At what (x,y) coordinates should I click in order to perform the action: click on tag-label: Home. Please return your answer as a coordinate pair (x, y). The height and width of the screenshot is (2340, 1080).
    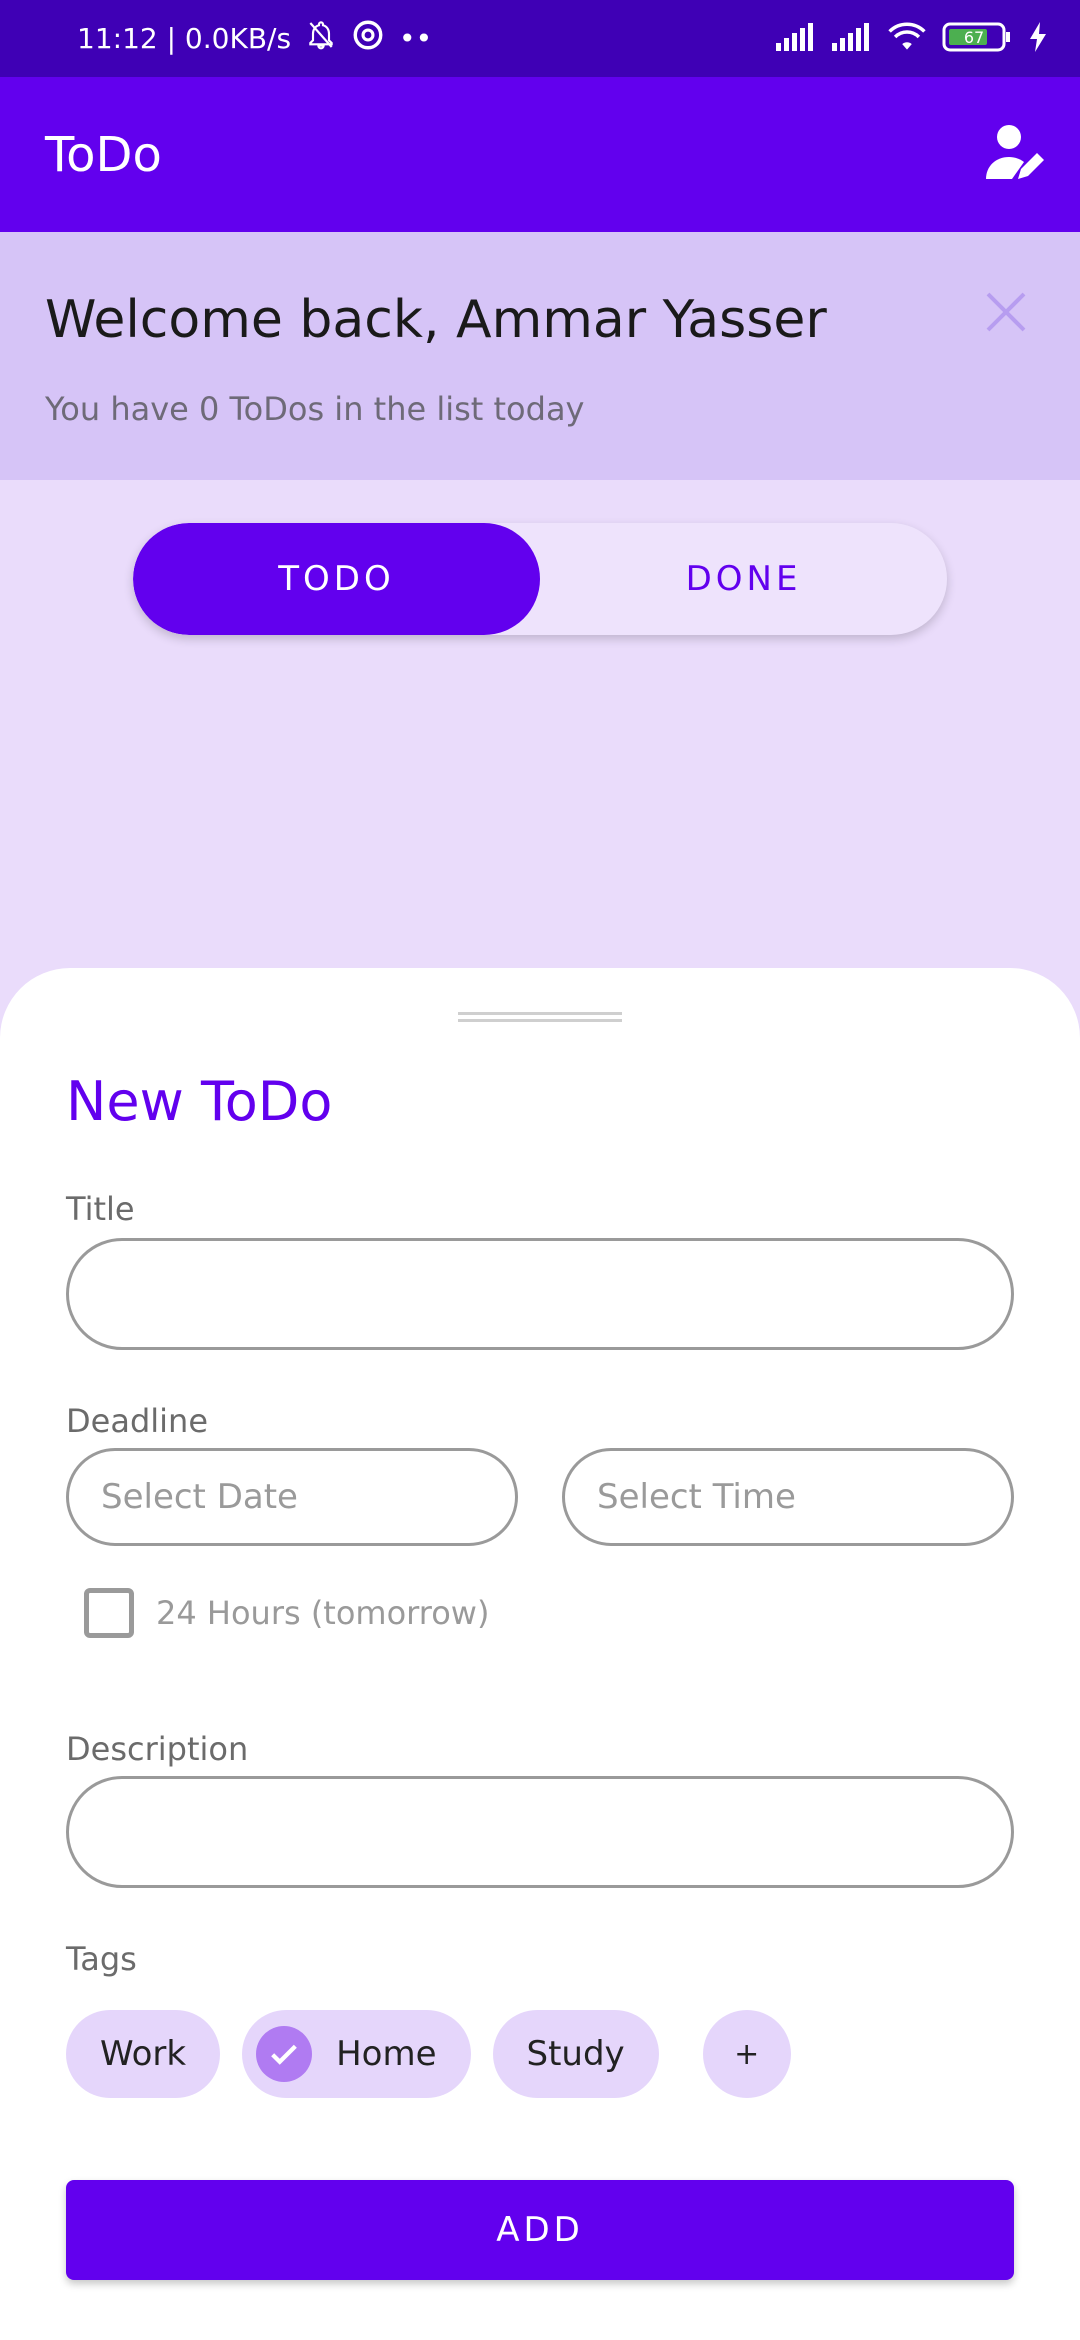
    Looking at the image, I should click on (386, 2054).